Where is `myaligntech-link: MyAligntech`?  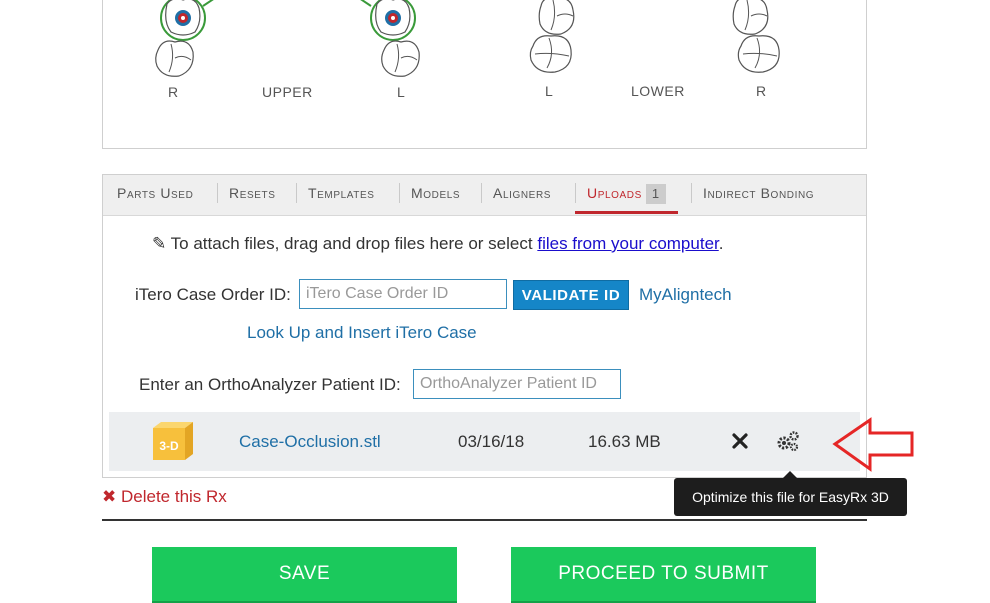
myaligntech-link: MyAligntech is located at coordinates (685, 295).